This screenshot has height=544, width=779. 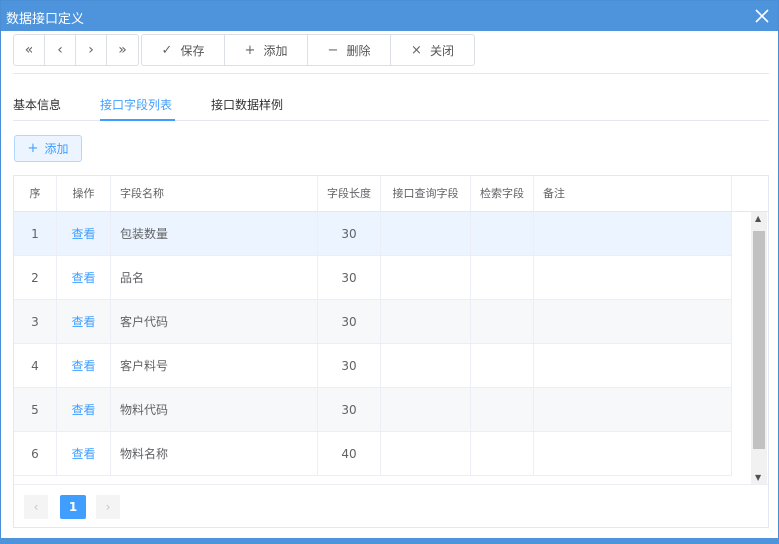 I want to click on col-index-header: 序, so click(x=35, y=193).